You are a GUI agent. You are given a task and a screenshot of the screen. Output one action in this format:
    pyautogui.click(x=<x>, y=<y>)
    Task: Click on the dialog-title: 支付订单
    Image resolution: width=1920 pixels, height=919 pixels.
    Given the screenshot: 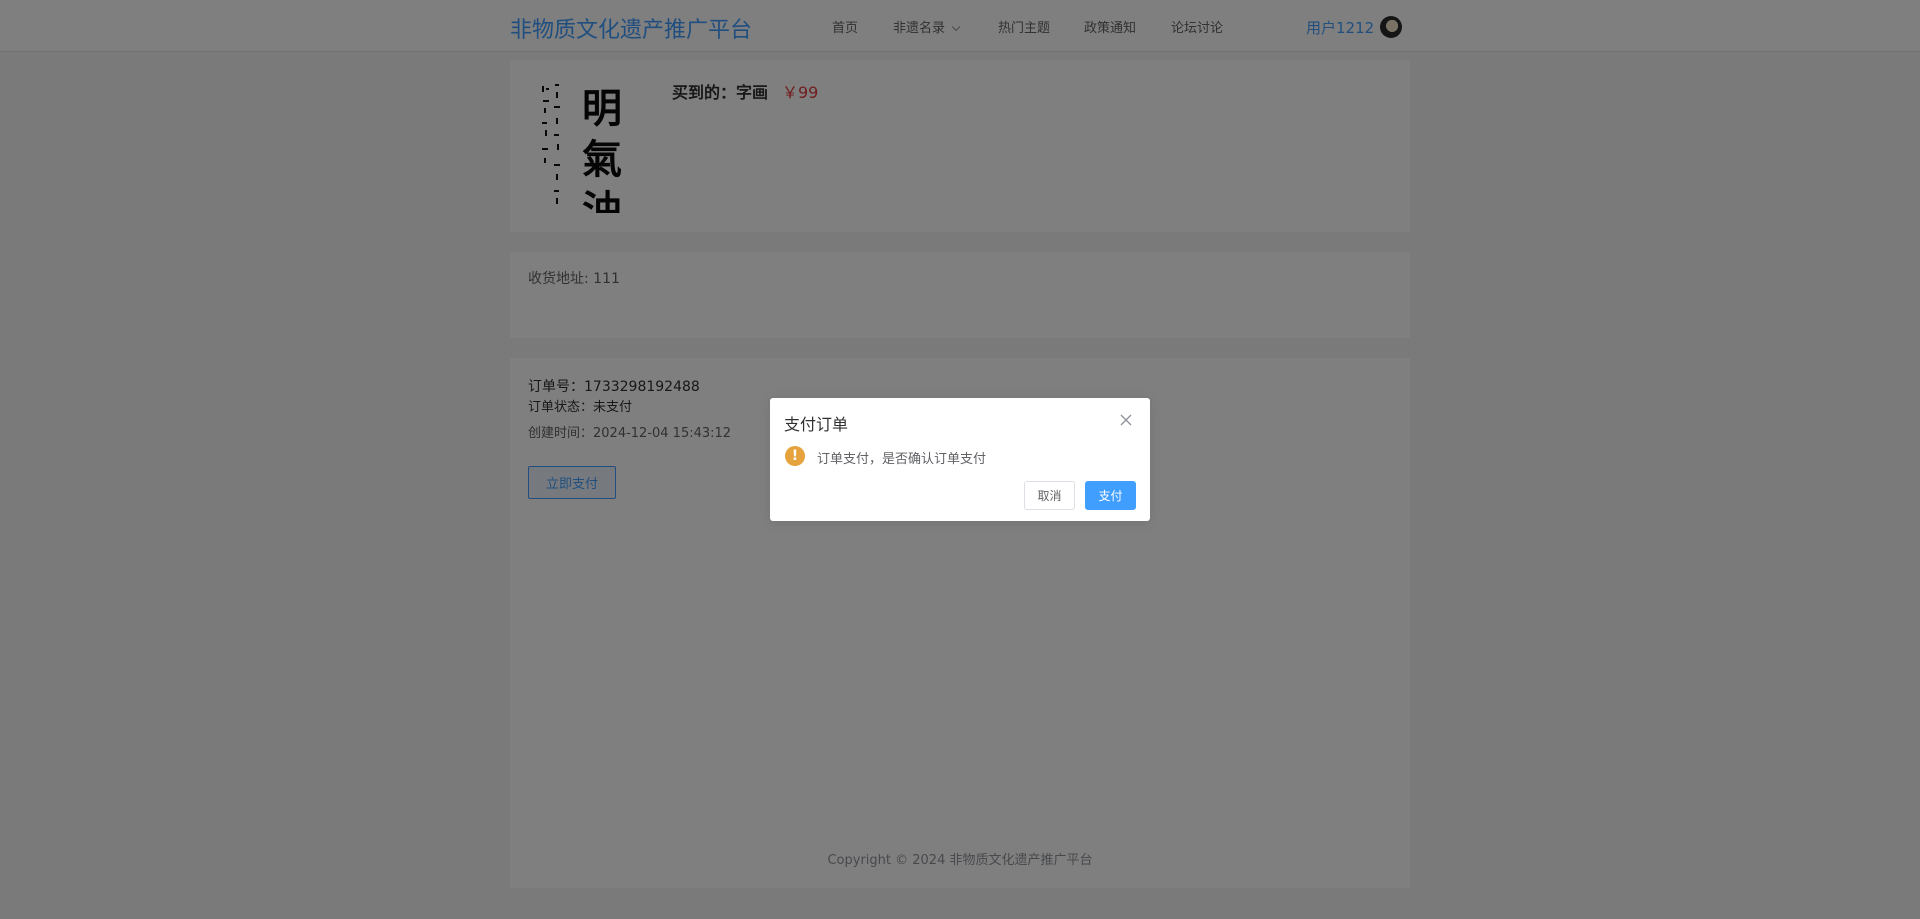 What is the action you would take?
    pyautogui.click(x=816, y=424)
    